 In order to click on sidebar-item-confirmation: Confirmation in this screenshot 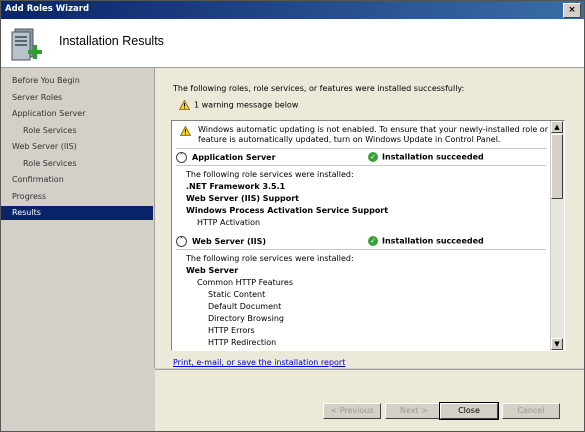, I will do `click(82, 180)`.